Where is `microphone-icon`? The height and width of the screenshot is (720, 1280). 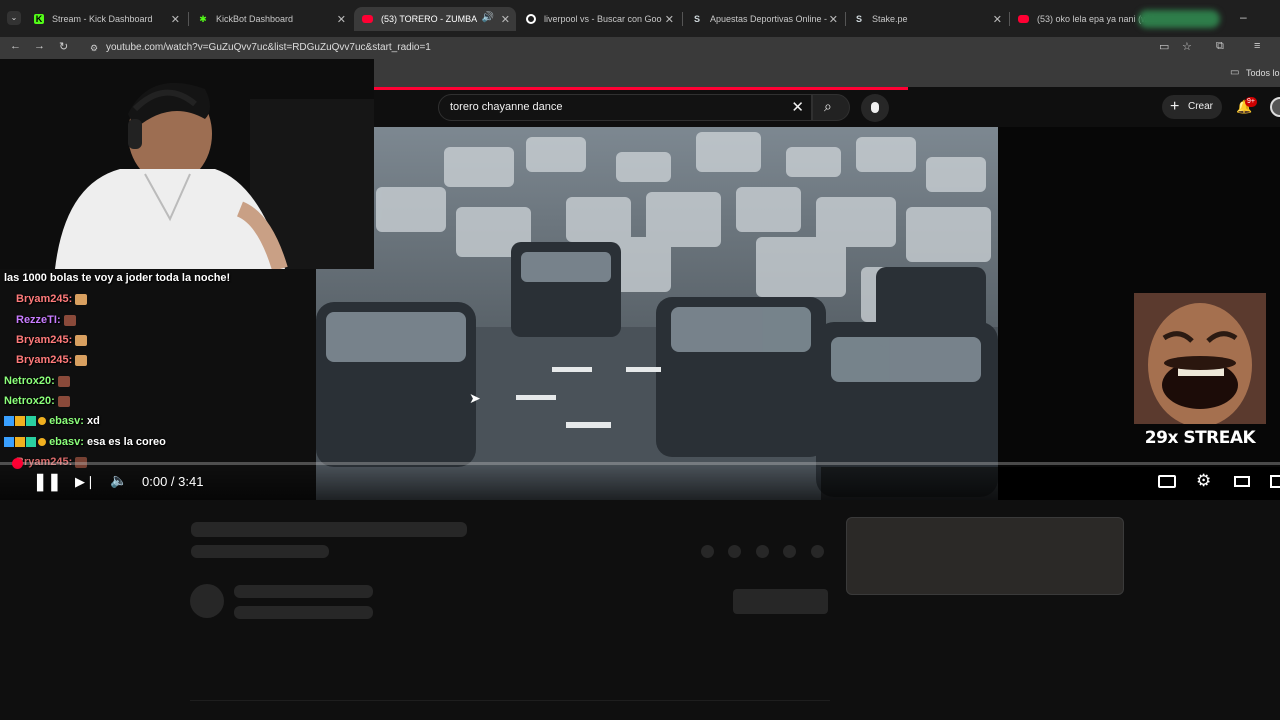 microphone-icon is located at coordinates (875, 107).